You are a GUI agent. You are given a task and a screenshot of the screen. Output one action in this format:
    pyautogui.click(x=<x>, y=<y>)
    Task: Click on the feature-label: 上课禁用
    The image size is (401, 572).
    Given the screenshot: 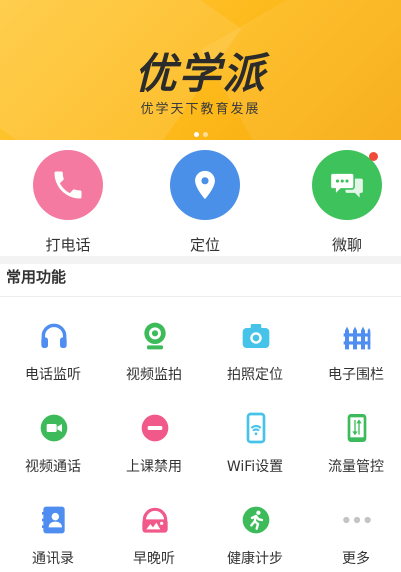 What is the action you would take?
    pyautogui.click(x=154, y=467)
    